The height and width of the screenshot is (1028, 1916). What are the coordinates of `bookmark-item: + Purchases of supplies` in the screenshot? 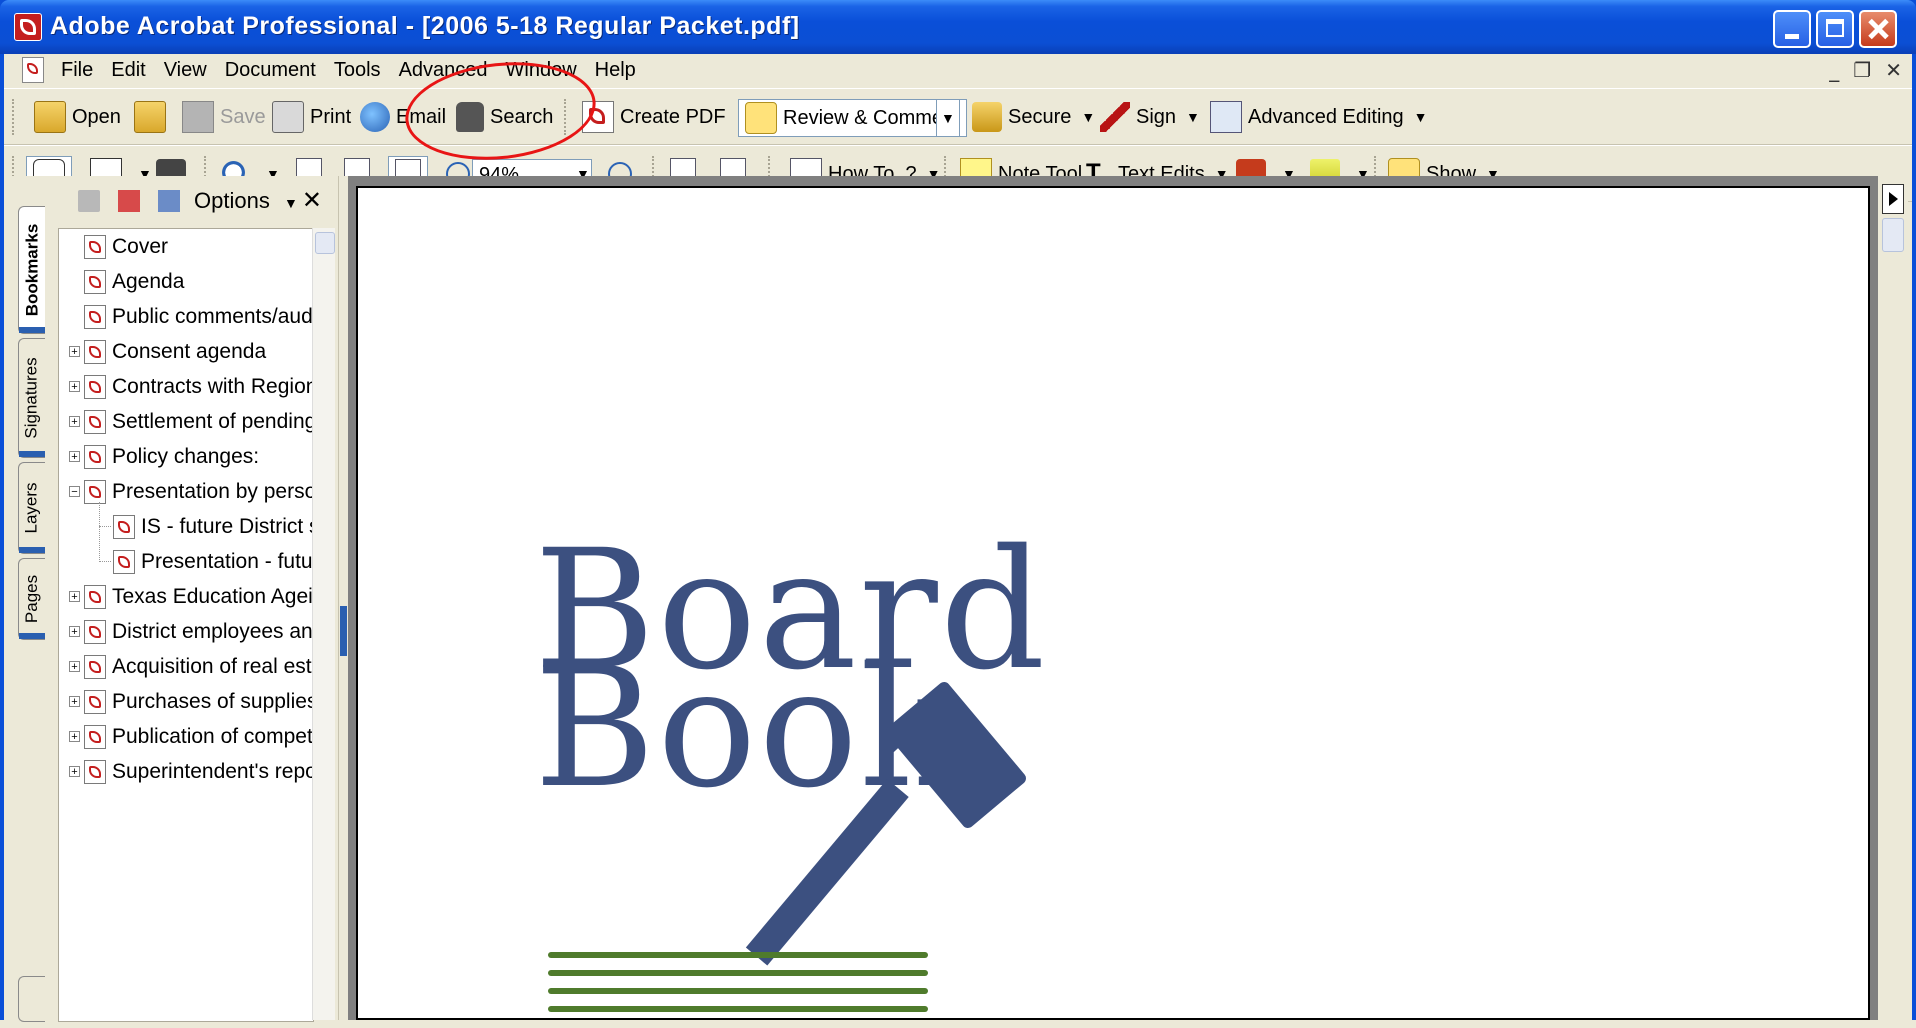 It's located at (191, 701).